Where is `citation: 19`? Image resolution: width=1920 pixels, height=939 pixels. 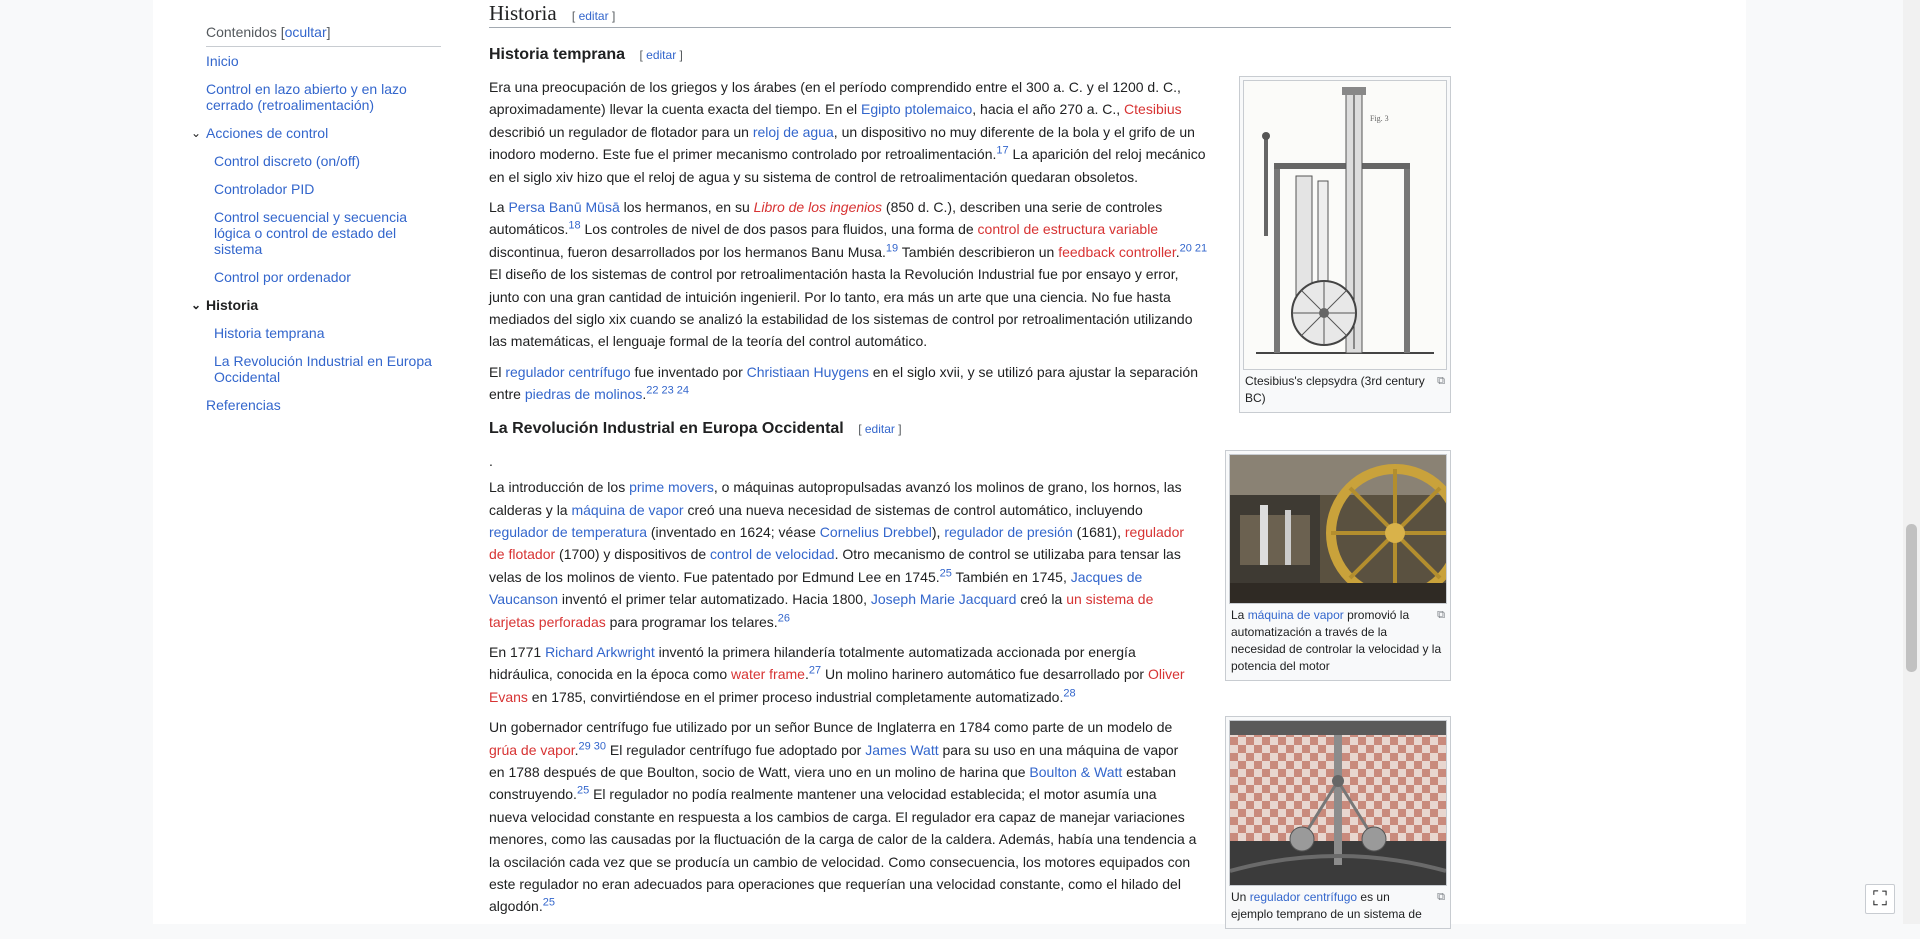 citation: 19 is located at coordinates (892, 248).